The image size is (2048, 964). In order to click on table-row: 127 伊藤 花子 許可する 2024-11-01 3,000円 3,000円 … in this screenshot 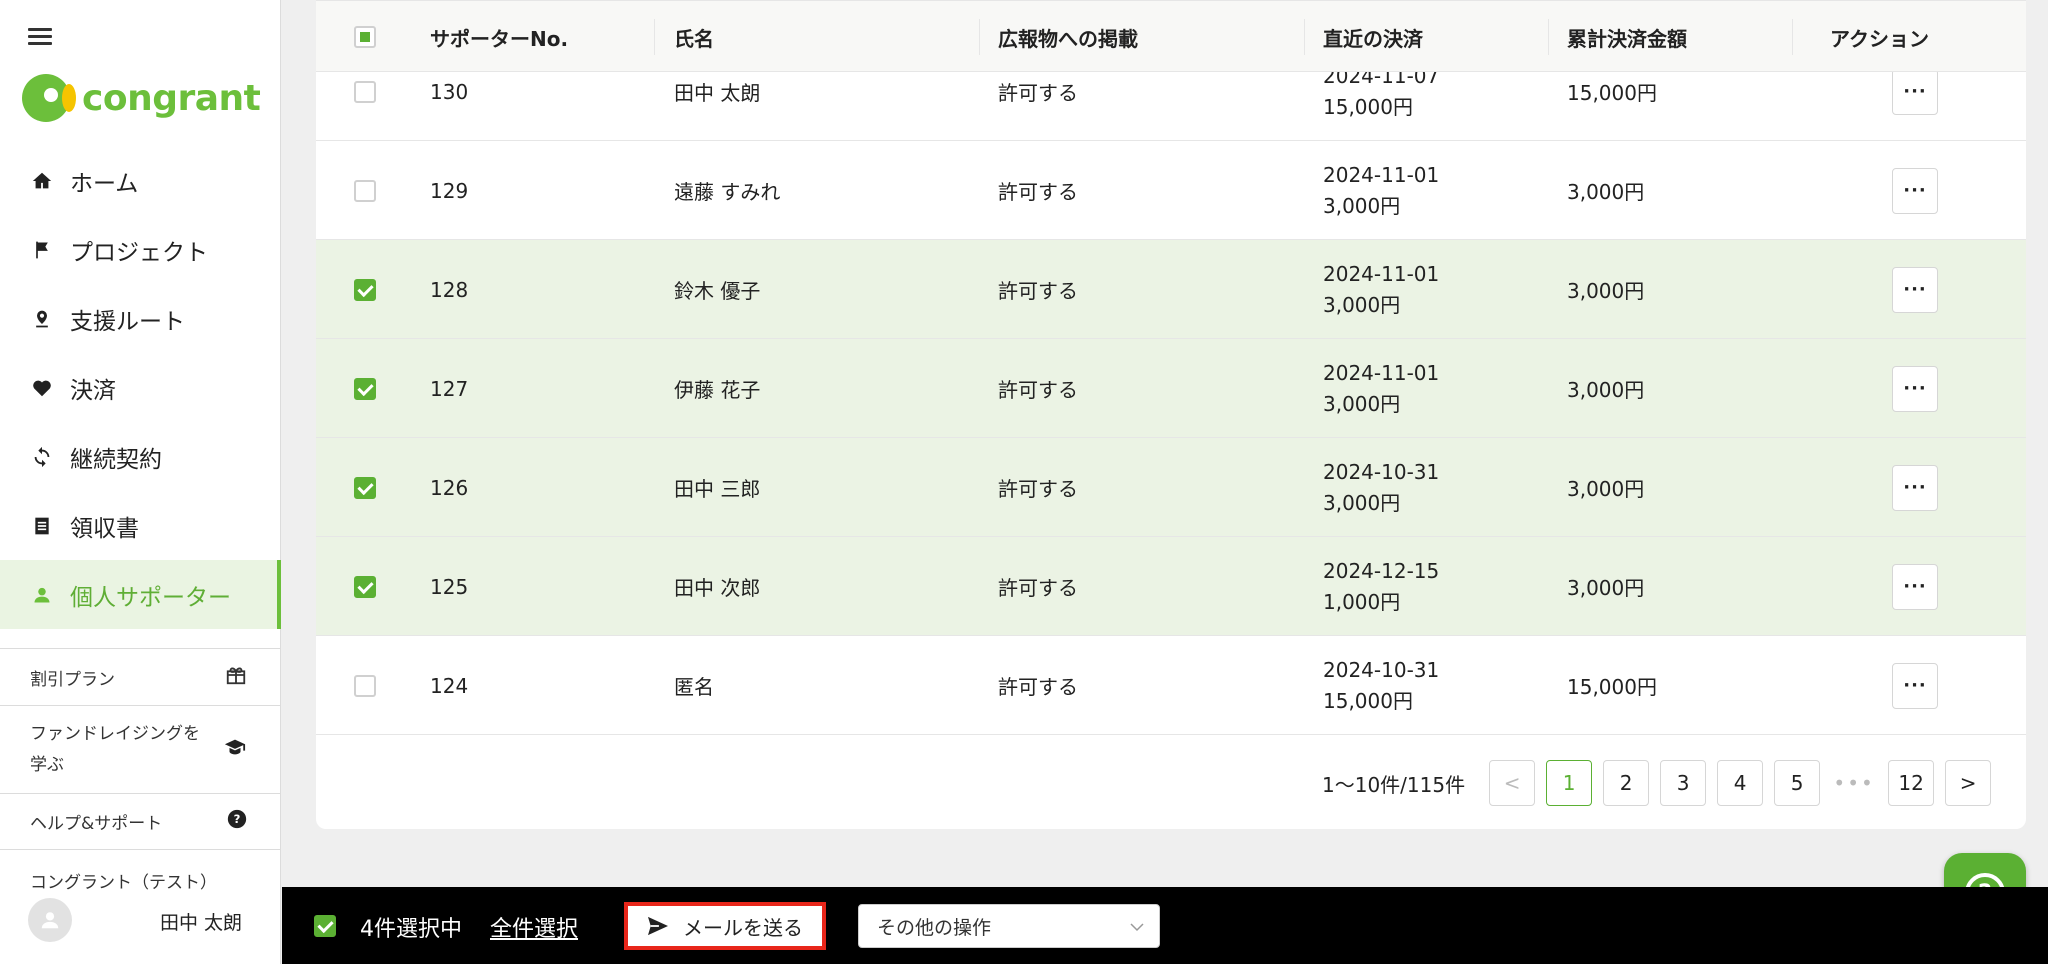, I will do `click(1171, 388)`.